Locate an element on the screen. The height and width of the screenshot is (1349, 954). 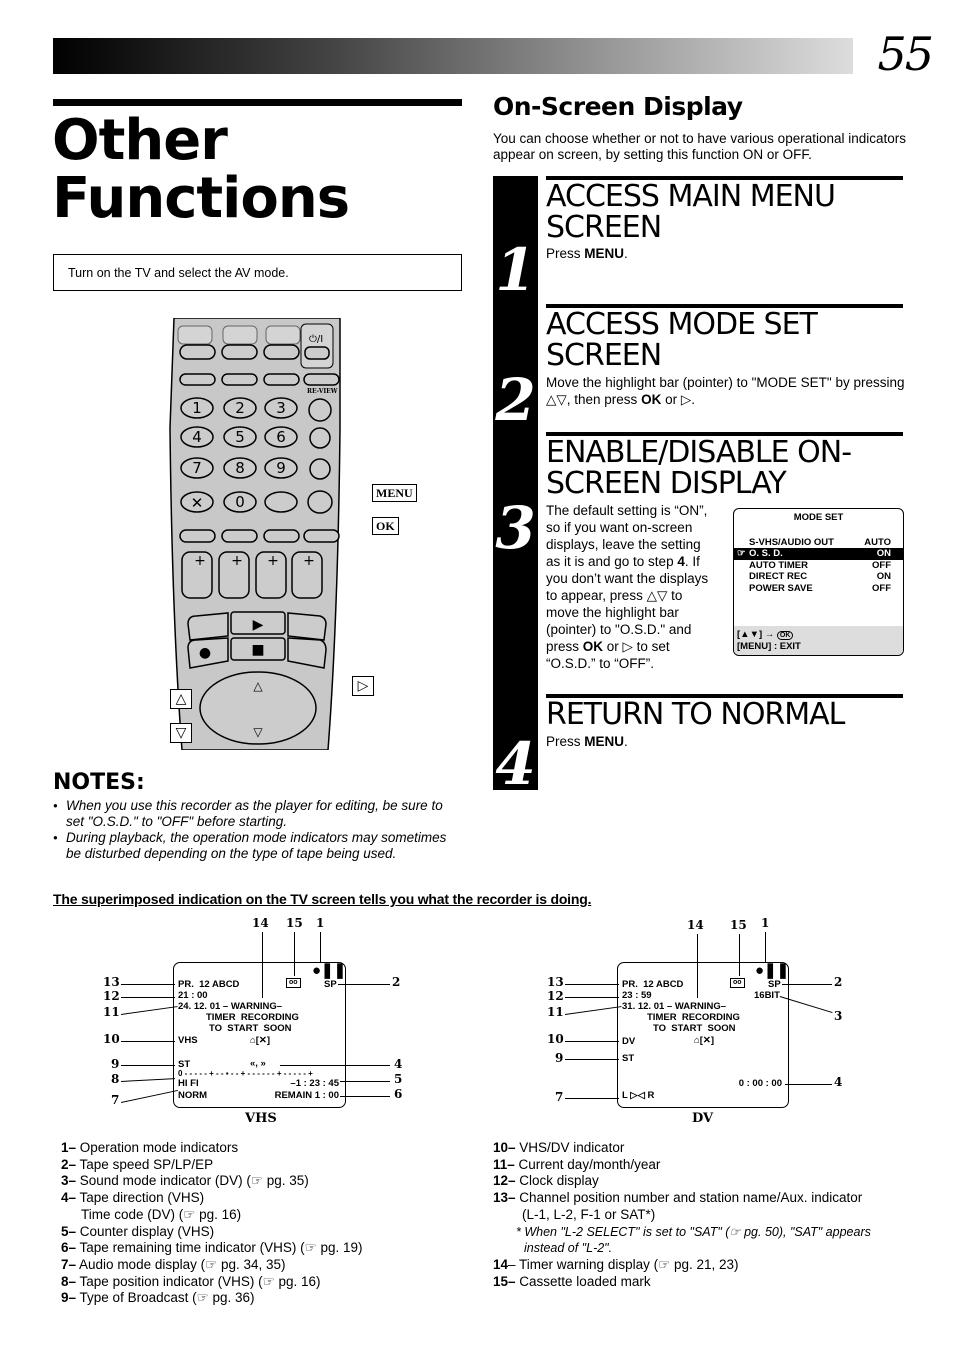
osd-clock: 23 : 59 is located at coordinates (637, 995).